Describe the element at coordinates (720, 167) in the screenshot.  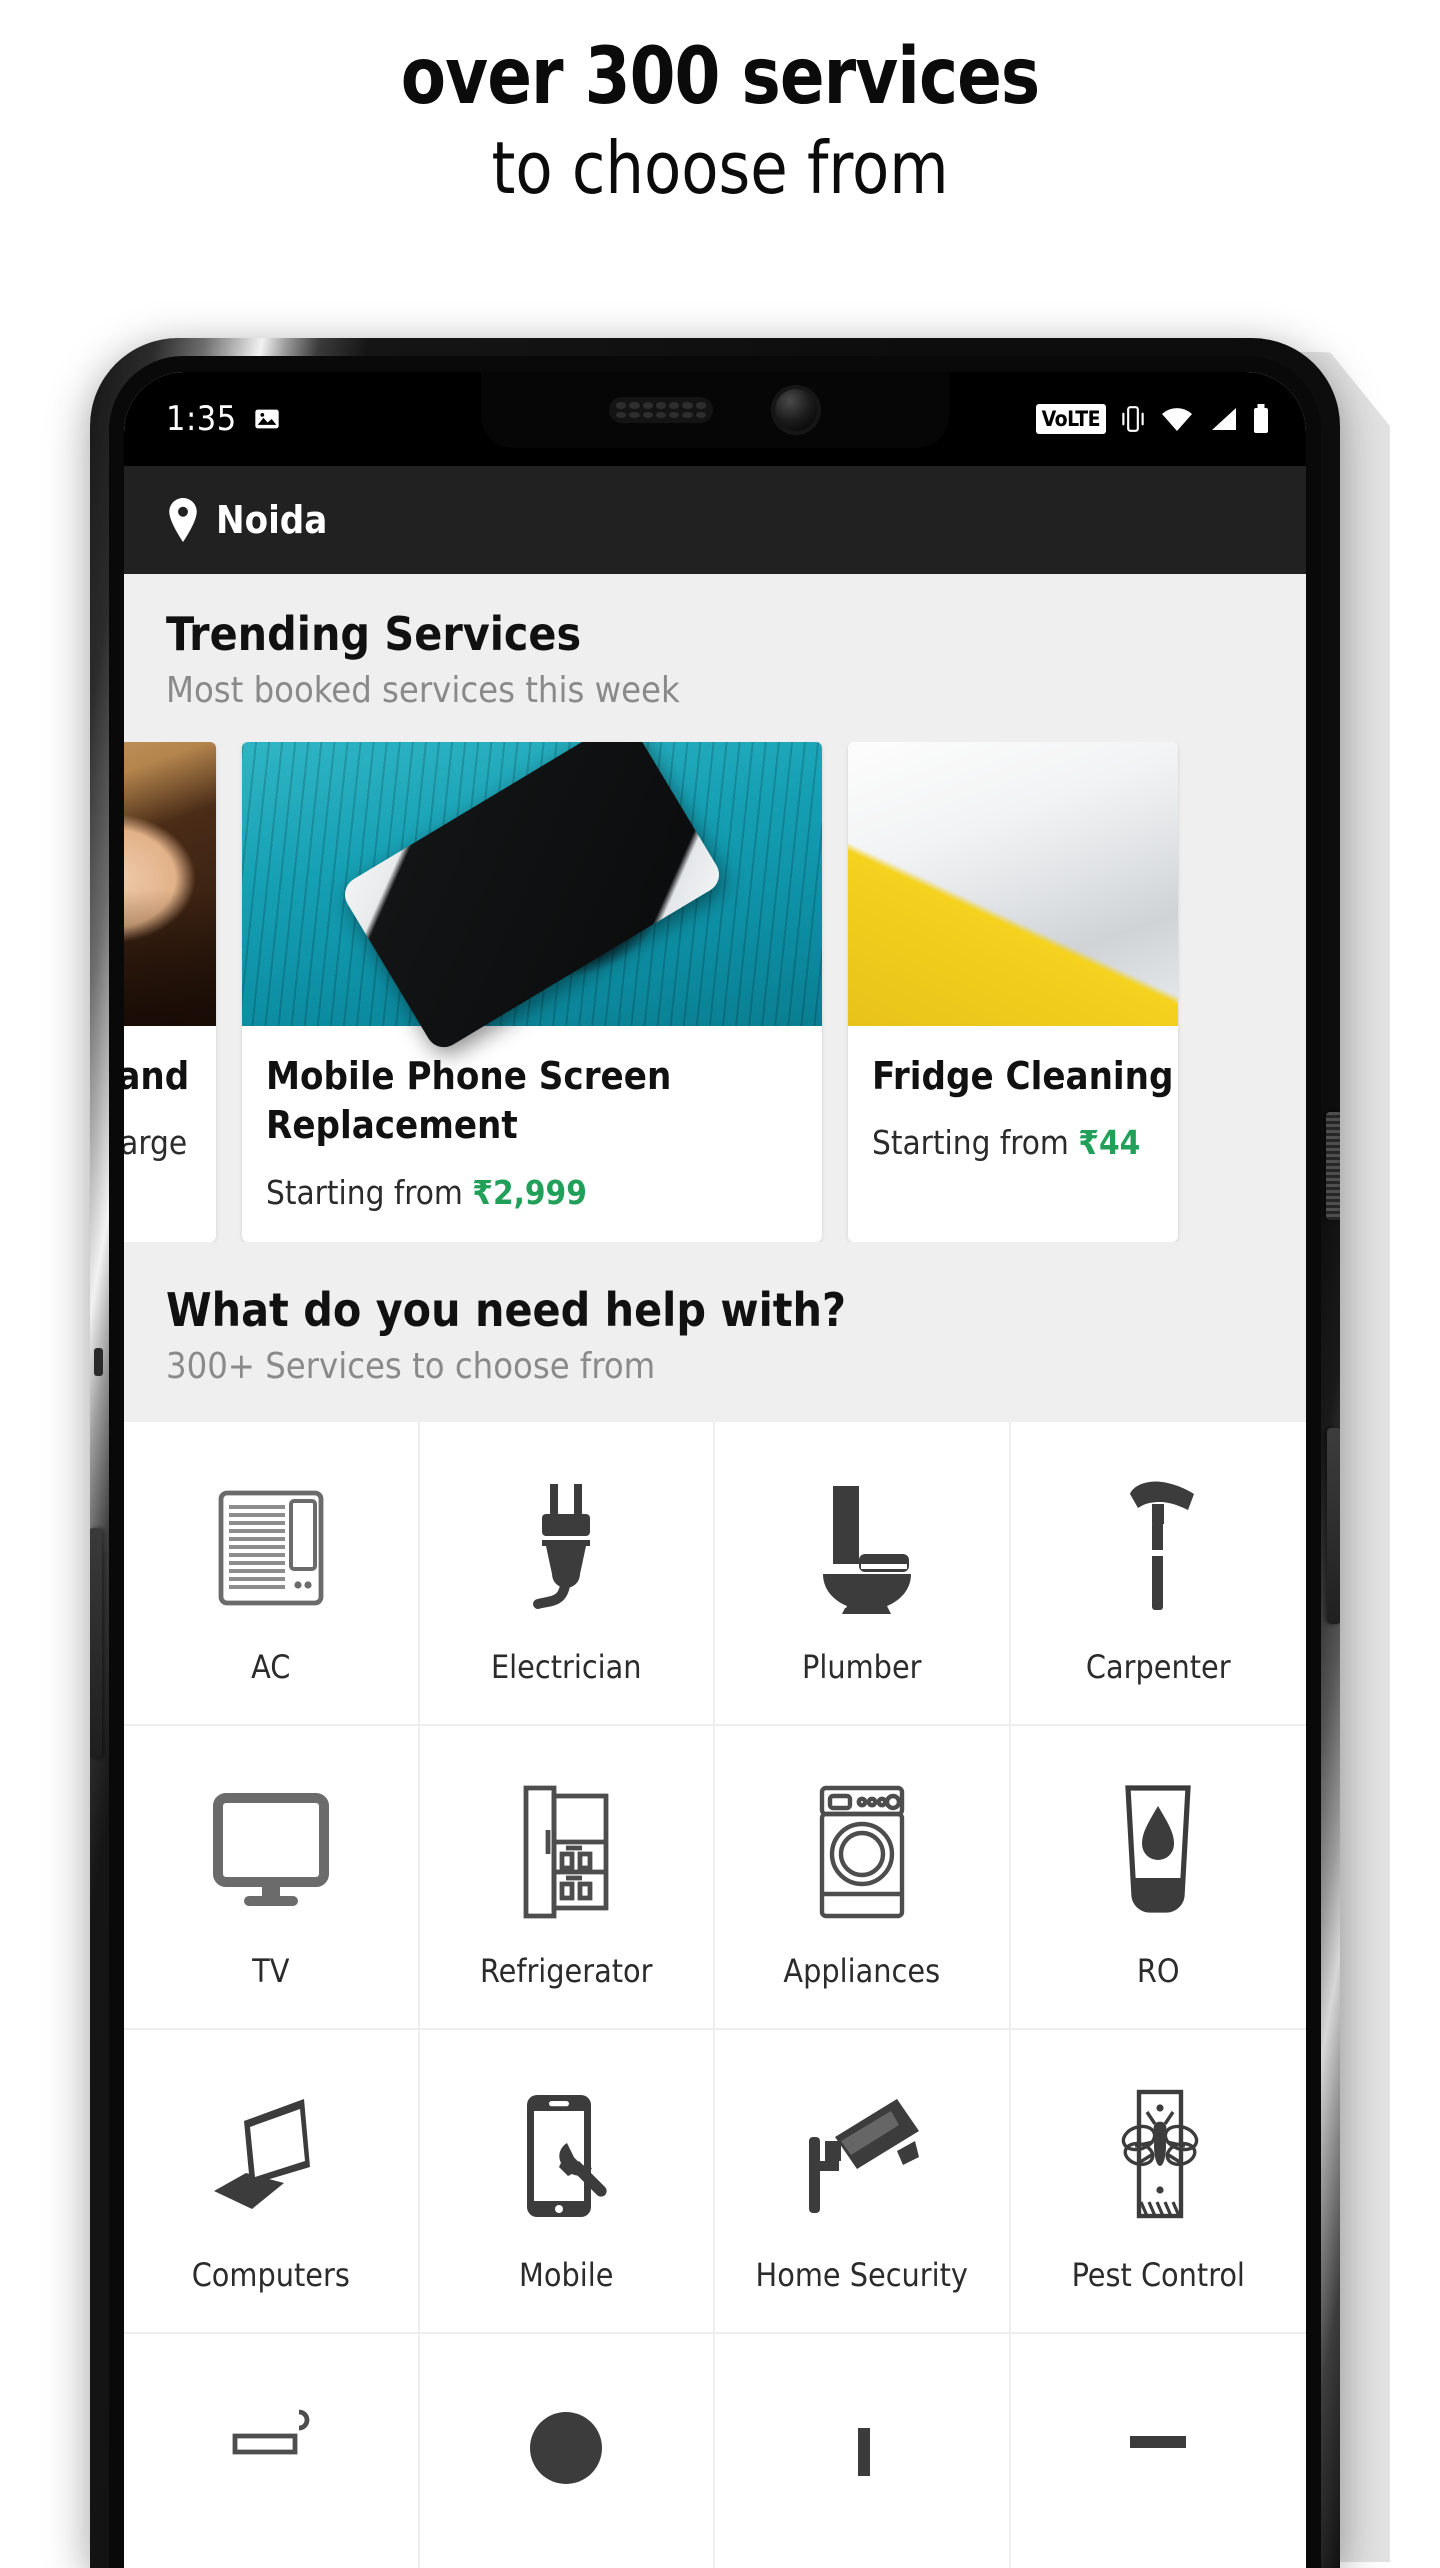
I see `promo-heading-line2: to choose from` at that location.